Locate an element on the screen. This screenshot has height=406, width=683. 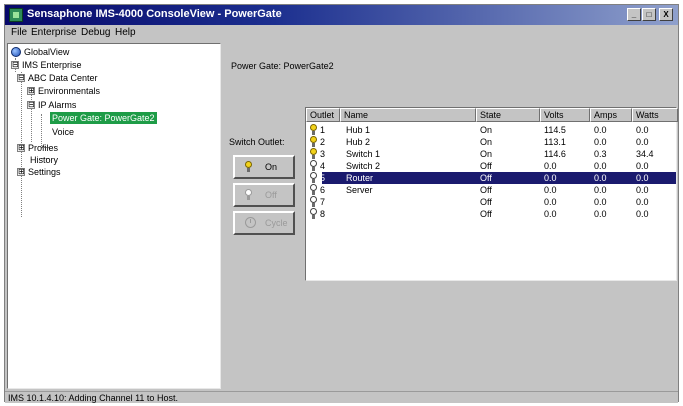
table-row: 8 Off 0.0 0.0 0.0 is located at coordinates (491, 214).